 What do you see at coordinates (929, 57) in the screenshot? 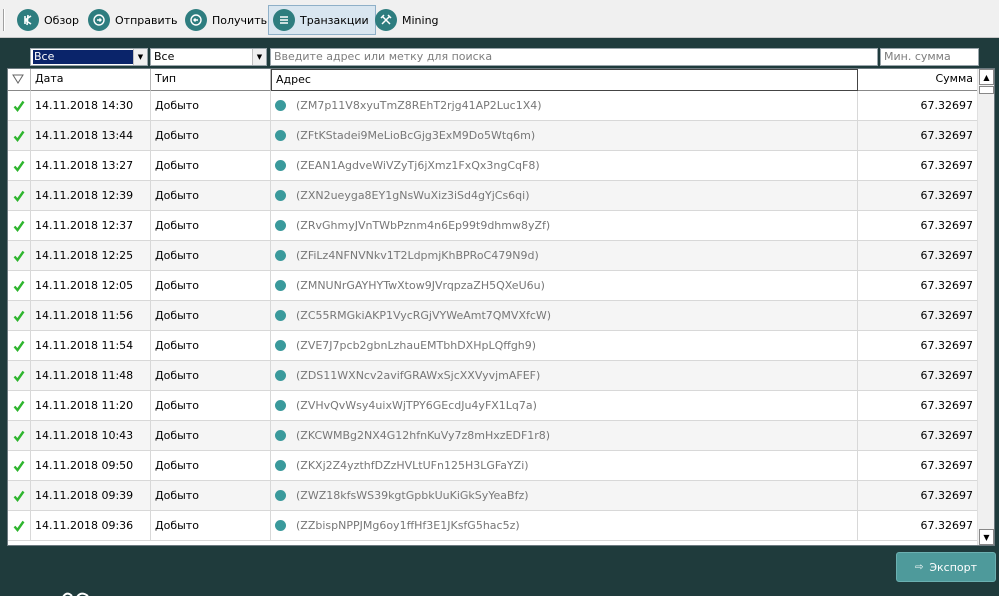
I see `min-amount-input: Мин. сумма` at bounding box center [929, 57].